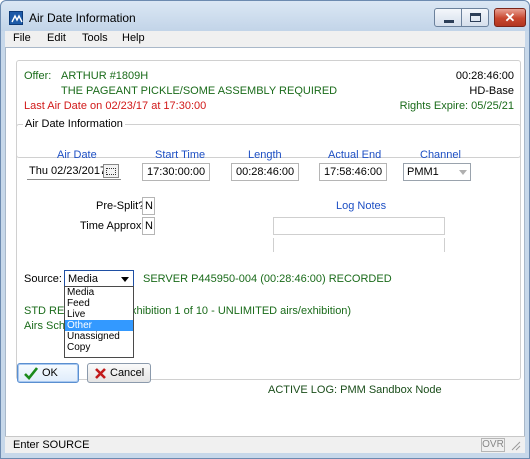 The width and height of the screenshot is (530, 459). I want to click on actual-end-value: 17:58:46:00, so click(353, 172).